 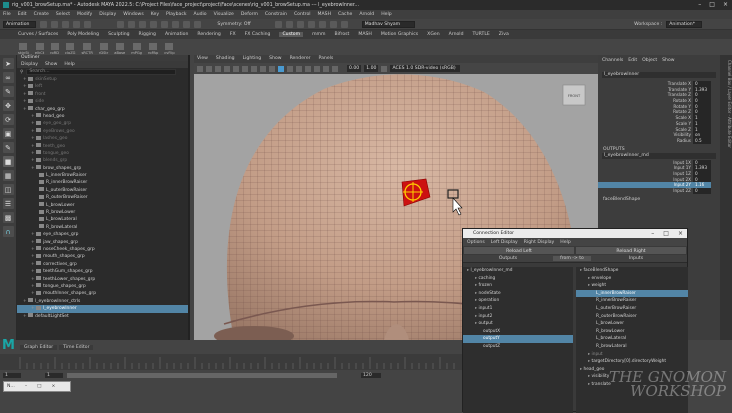 What do you see at coordinates (8, 105) in the screenshot?
I see `move-tool-icon: ✥` at bounding box center [8, 105].